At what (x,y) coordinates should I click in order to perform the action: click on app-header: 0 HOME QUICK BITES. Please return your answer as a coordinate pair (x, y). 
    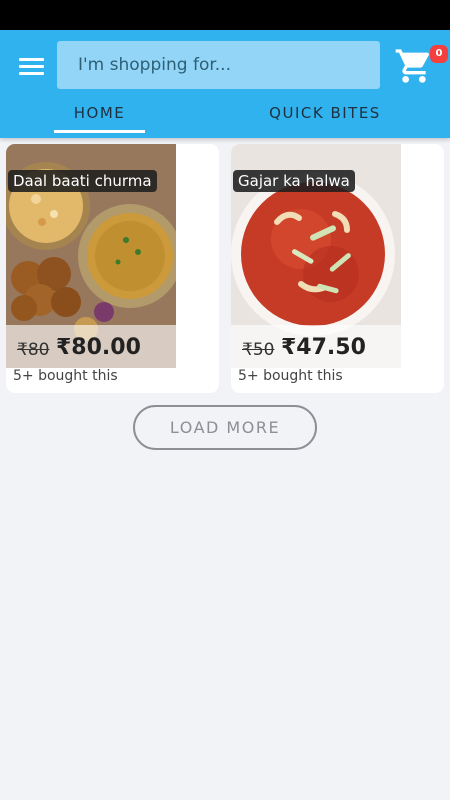
    Looking at the image, I should click on (225, 84).